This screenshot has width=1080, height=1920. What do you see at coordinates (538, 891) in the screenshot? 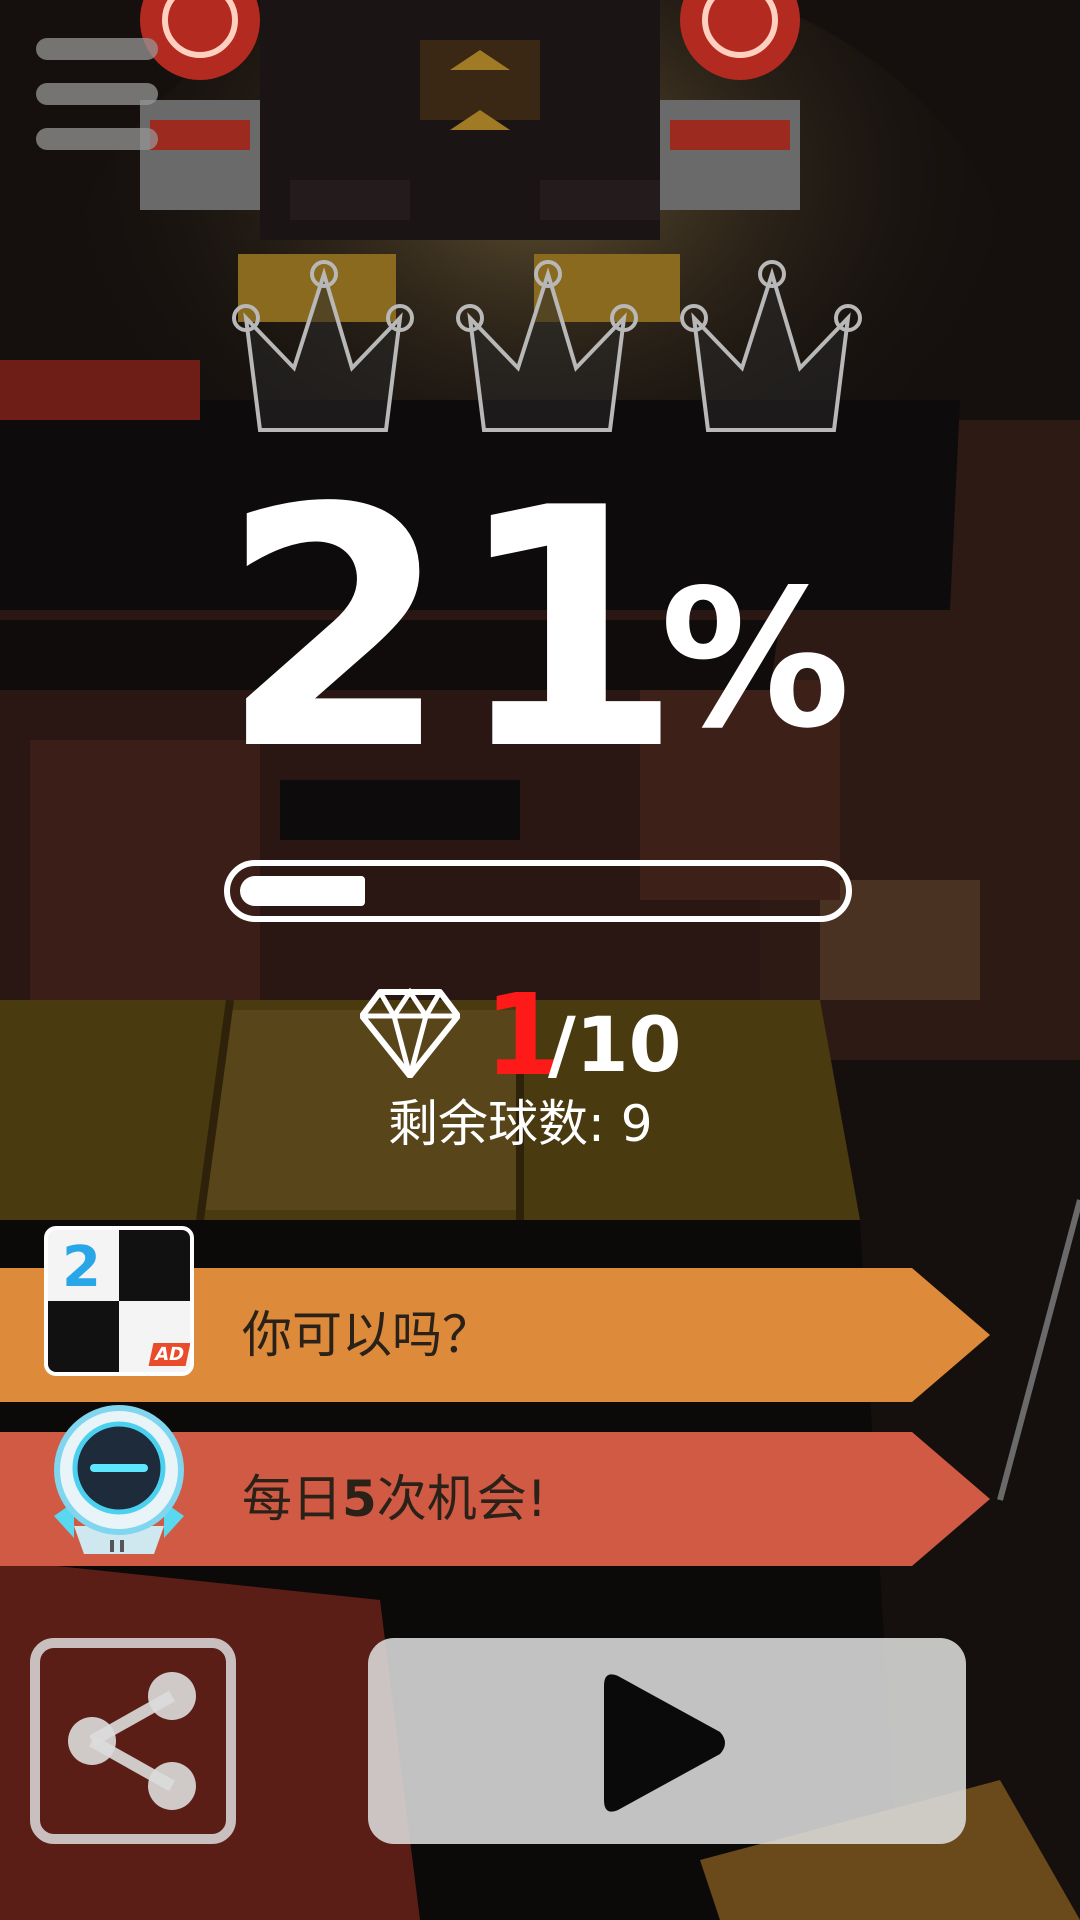
I see `level-progress-bar` at bounding box center [538, 891].